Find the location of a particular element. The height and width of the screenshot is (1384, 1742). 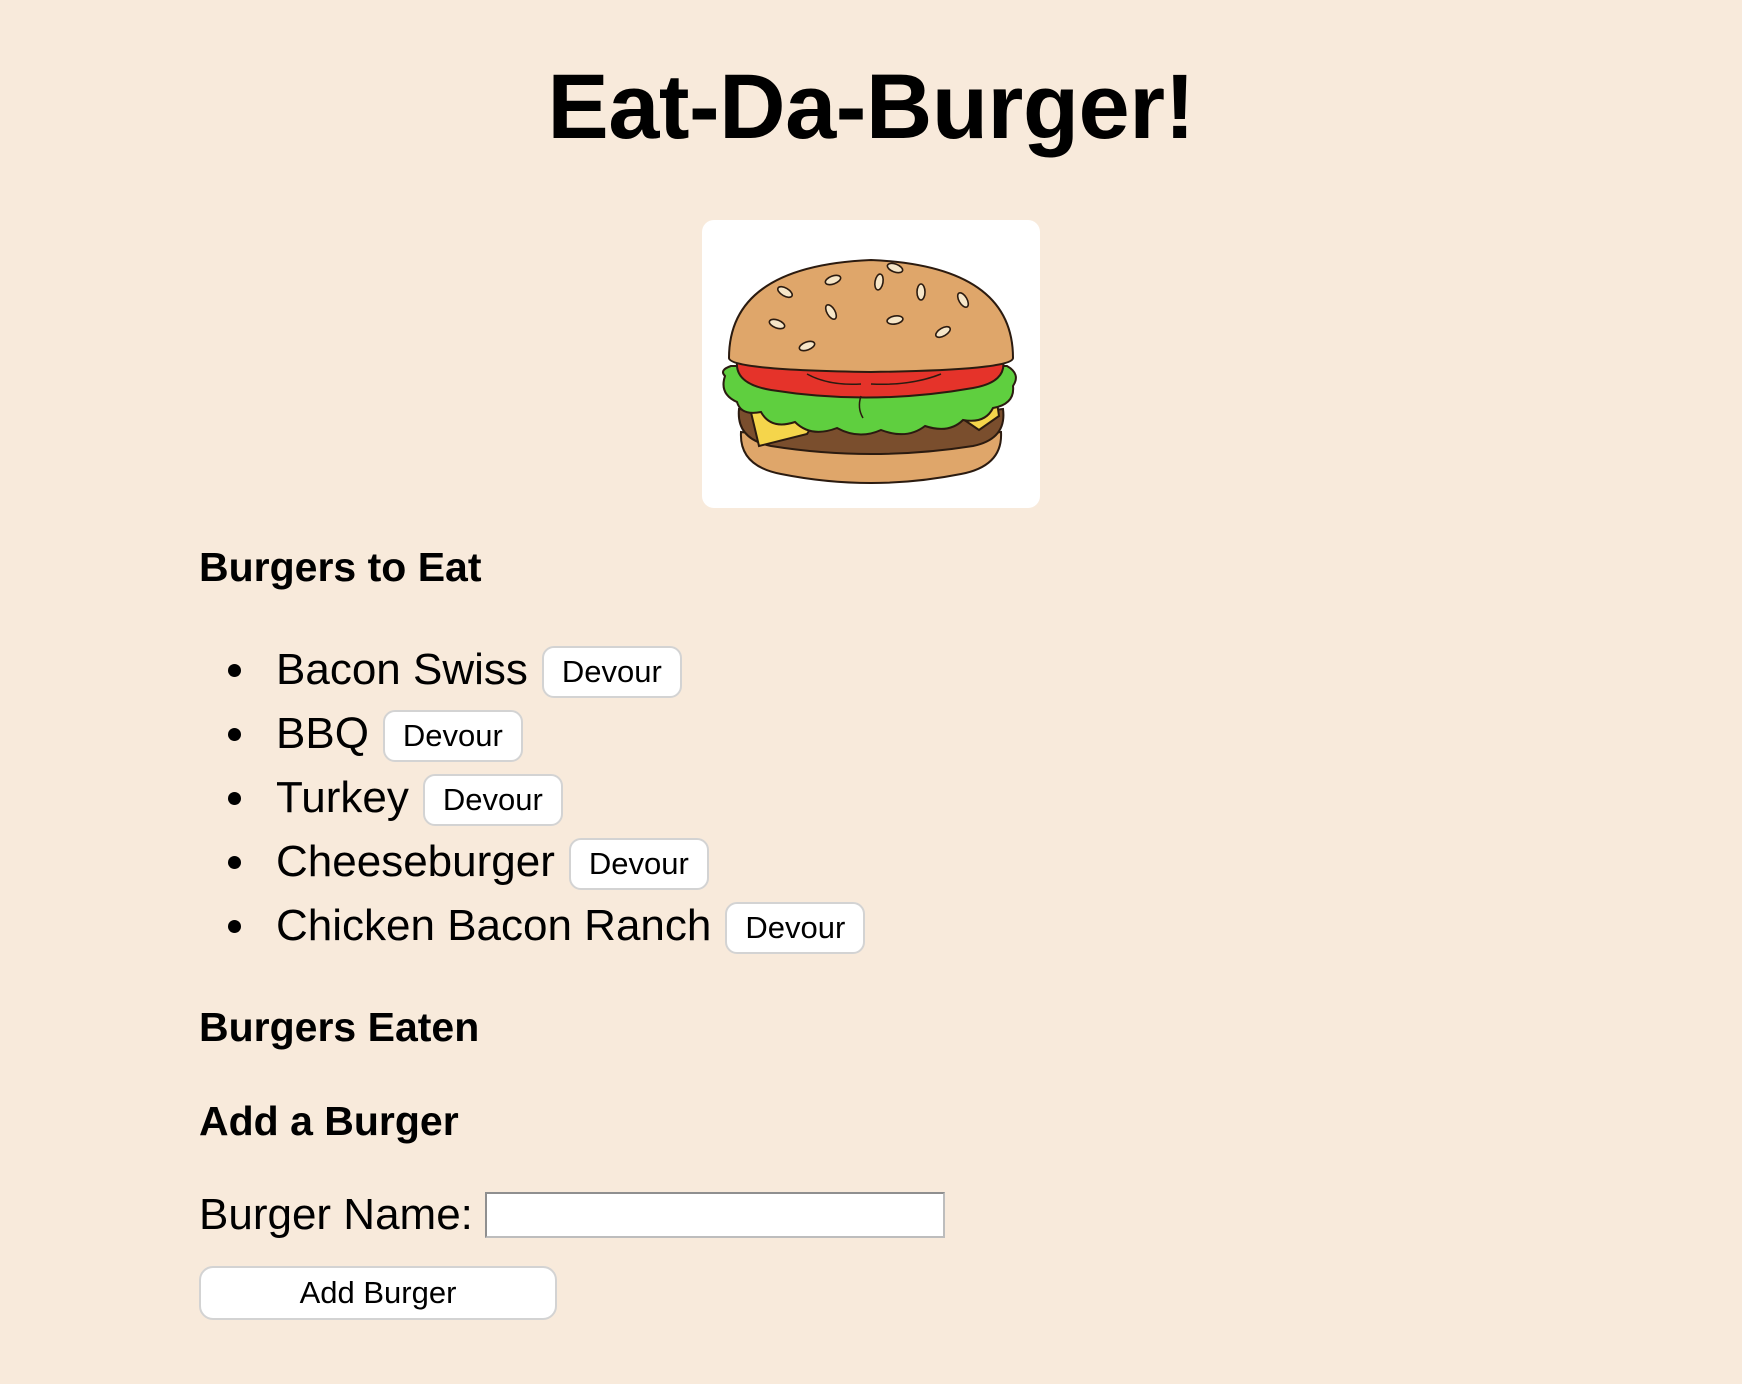

add-burger-heading: Add a Burger is located at coordinates (329, 1121).